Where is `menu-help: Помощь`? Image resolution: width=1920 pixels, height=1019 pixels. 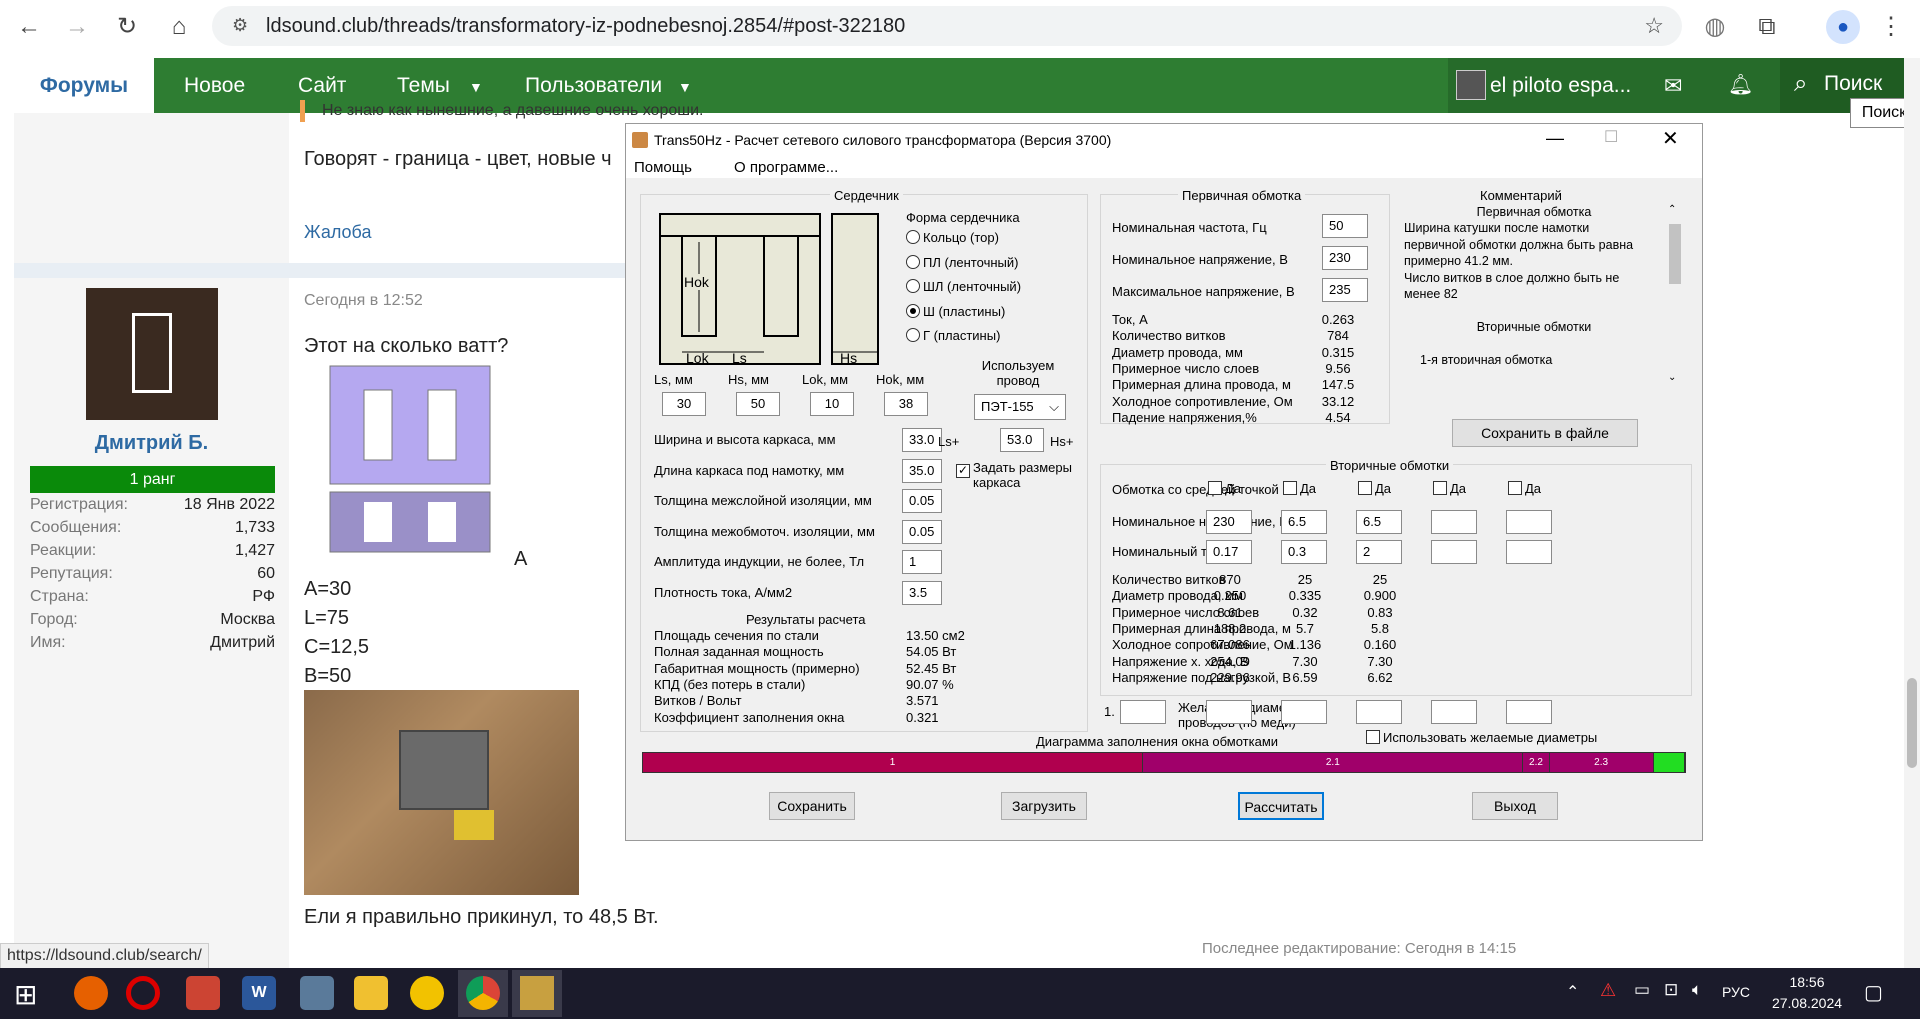
menu-help: Помощь is located at coordinates (663, 167).